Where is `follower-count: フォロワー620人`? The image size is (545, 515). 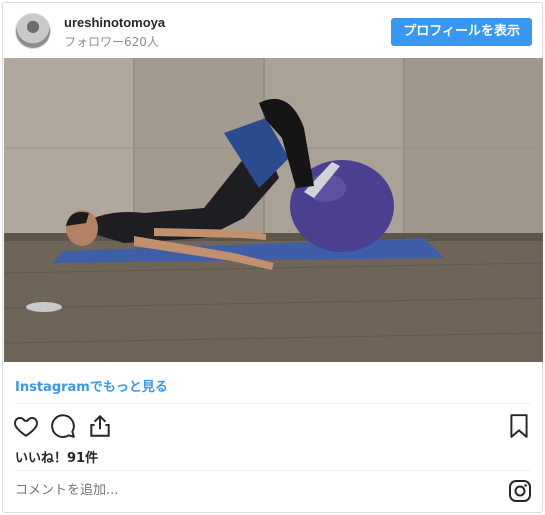 follower-count: フォロワー620人 is located at coordinates (111, 42).